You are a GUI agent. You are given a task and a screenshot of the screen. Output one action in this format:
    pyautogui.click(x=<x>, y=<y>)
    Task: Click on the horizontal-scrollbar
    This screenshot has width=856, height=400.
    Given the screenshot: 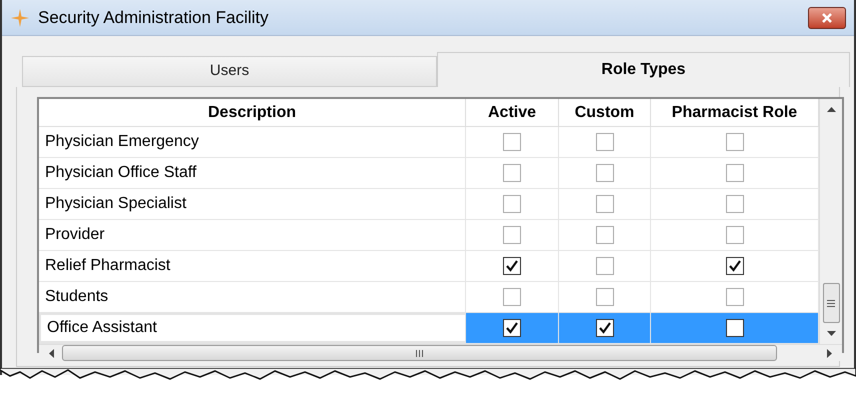 What is the action you would take?
    pyautogui.click(x=440, y=352)
    